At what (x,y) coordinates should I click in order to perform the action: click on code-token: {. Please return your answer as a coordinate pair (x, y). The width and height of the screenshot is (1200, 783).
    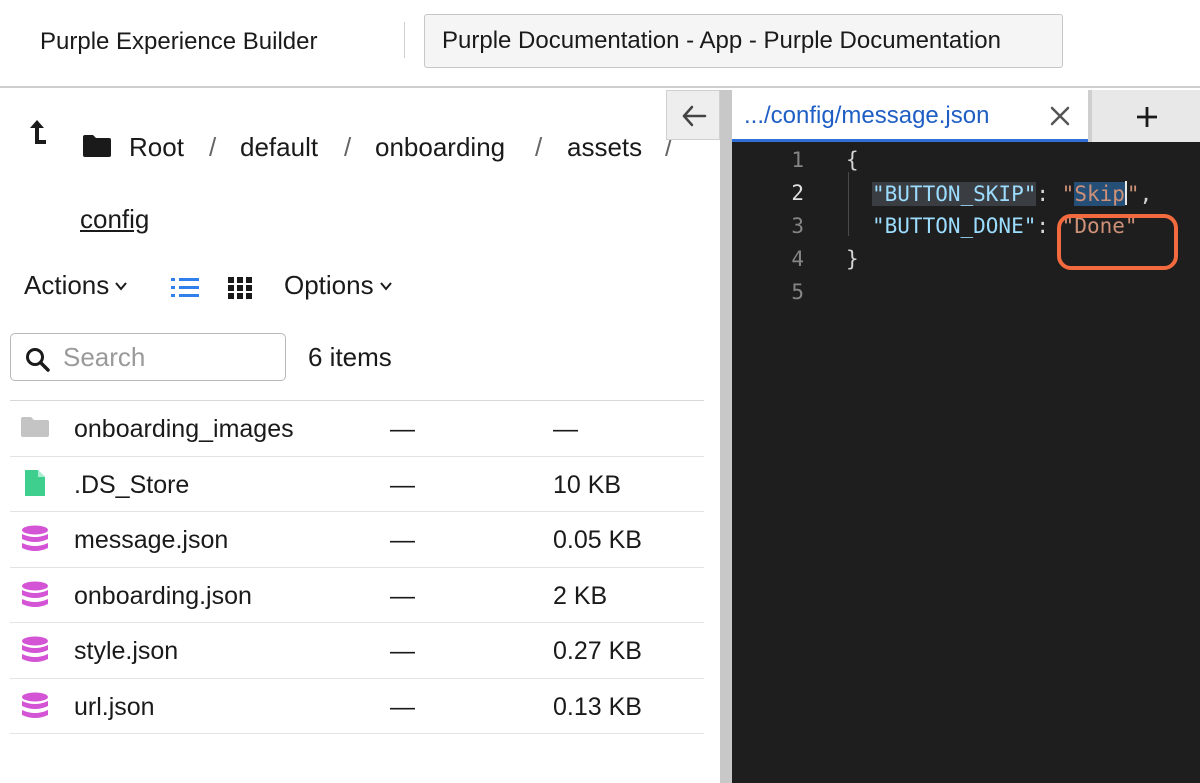
    Looking at the image, I should click on (852, 160).